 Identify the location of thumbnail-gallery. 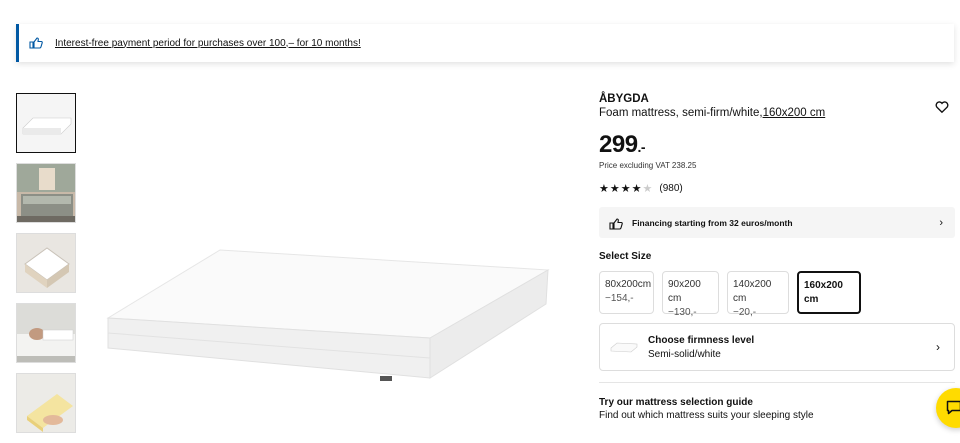
(47, 268).